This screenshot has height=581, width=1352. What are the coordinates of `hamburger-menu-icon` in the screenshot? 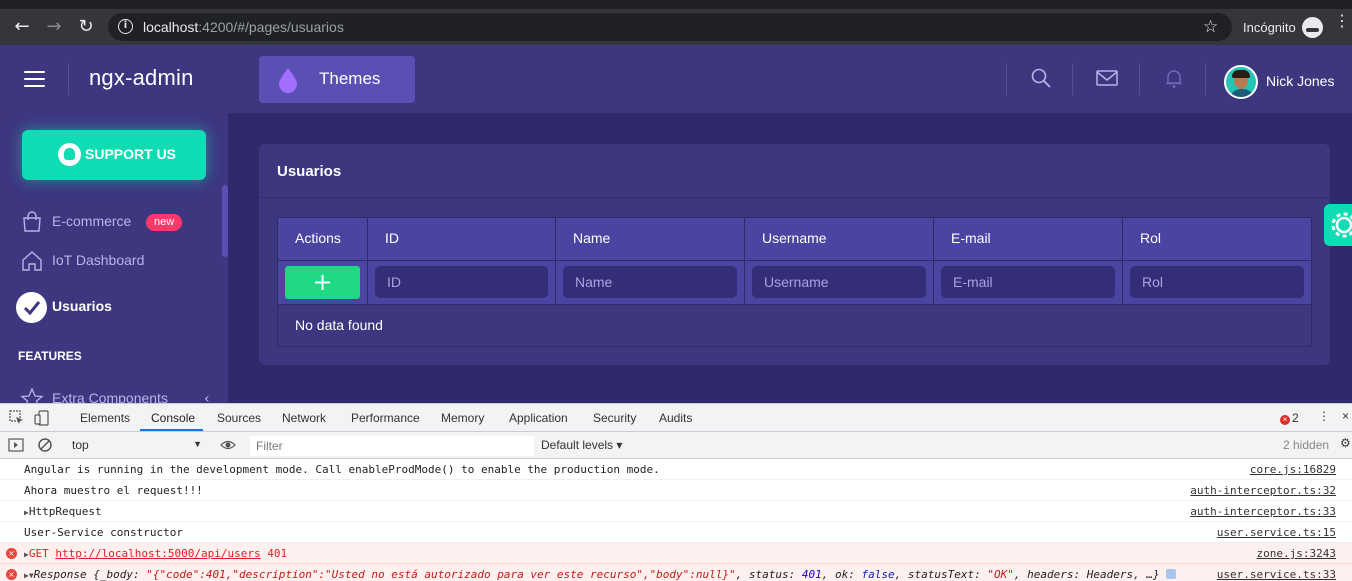 It's located at (34, 79).